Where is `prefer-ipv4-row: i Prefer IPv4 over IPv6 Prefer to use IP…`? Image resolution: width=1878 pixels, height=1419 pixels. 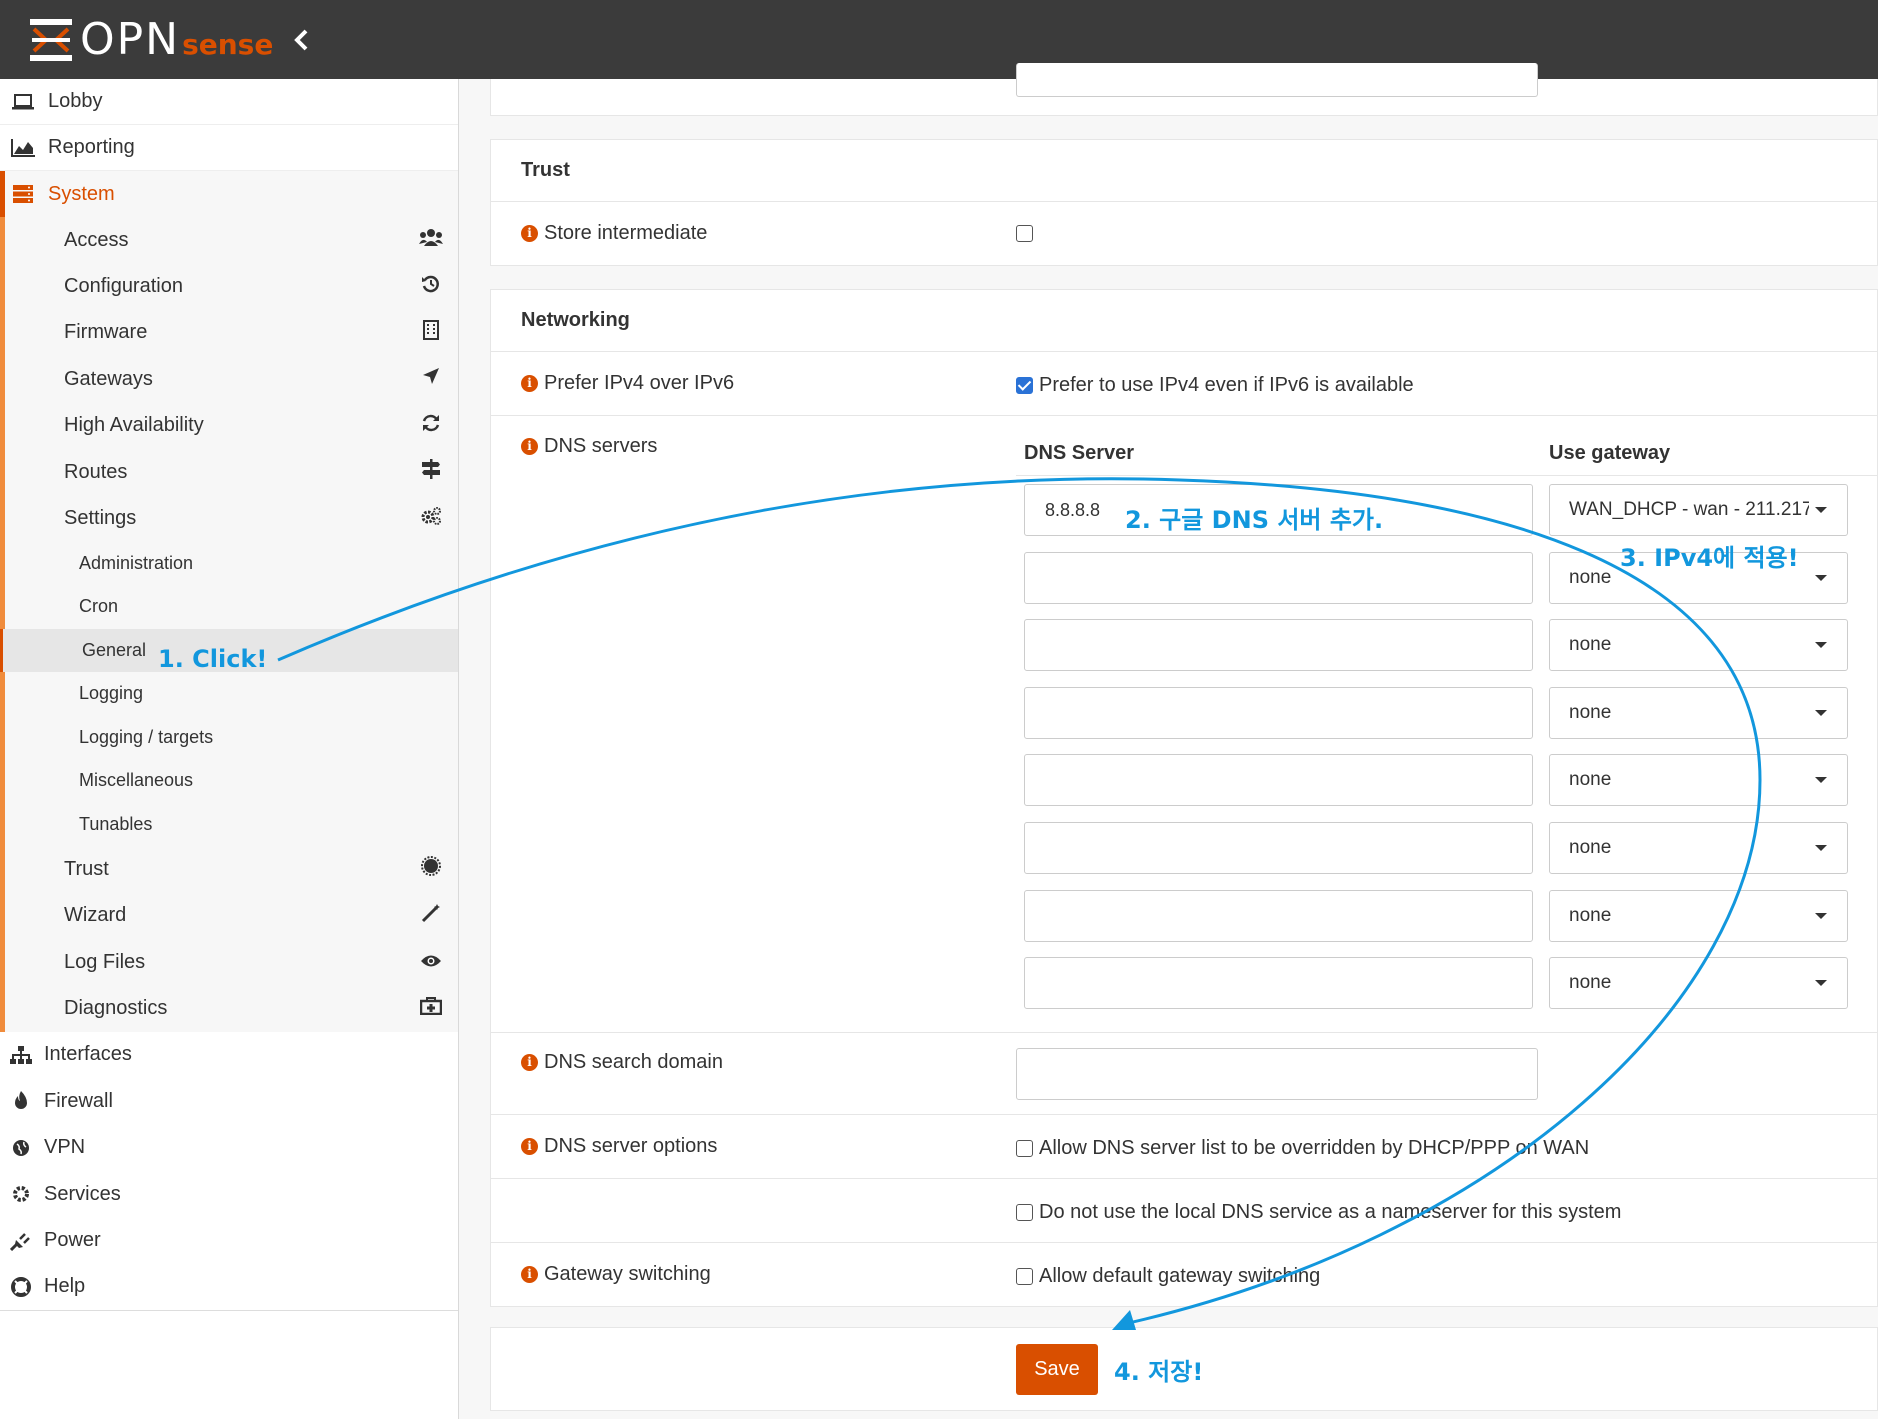
prefer-ipv4-row: i Prefer IPv4 over IPv6 Prefer to use IP… is located at coordinates (1184, 383).